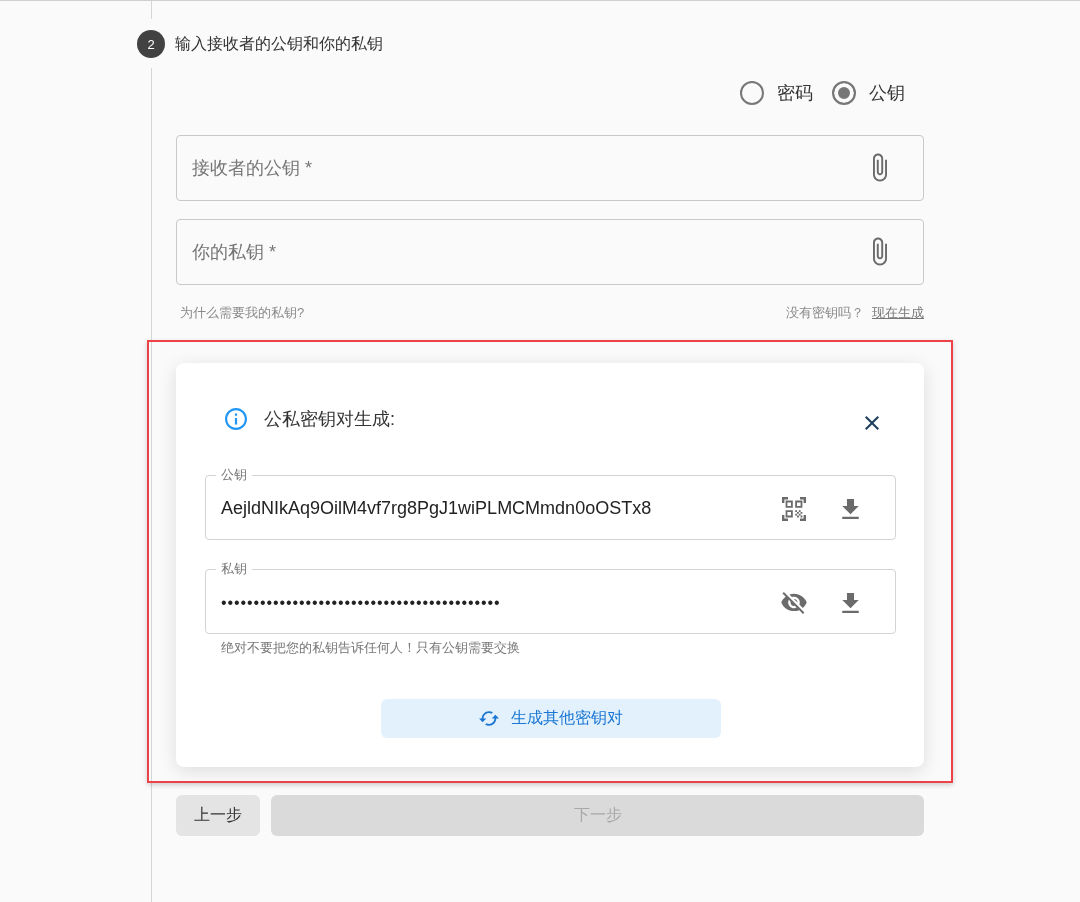 Image resolution: width=1080 pixels, height=902 pixels. I want to click on no-key-prompt: 没有密钥吗？, so click(825, 313).